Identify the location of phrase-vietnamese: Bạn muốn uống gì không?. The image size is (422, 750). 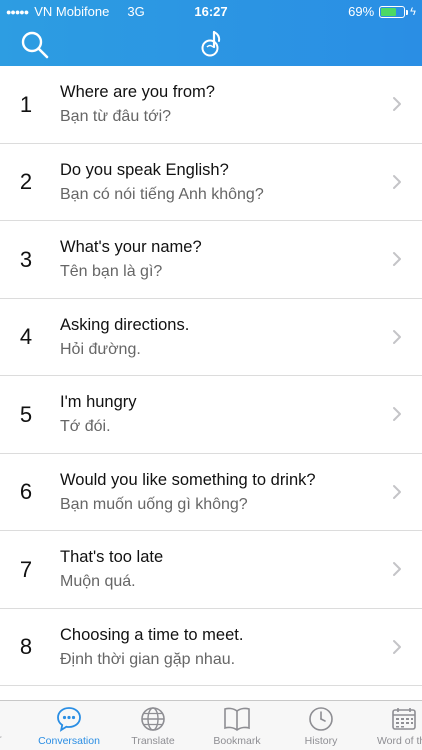
(154, 504).